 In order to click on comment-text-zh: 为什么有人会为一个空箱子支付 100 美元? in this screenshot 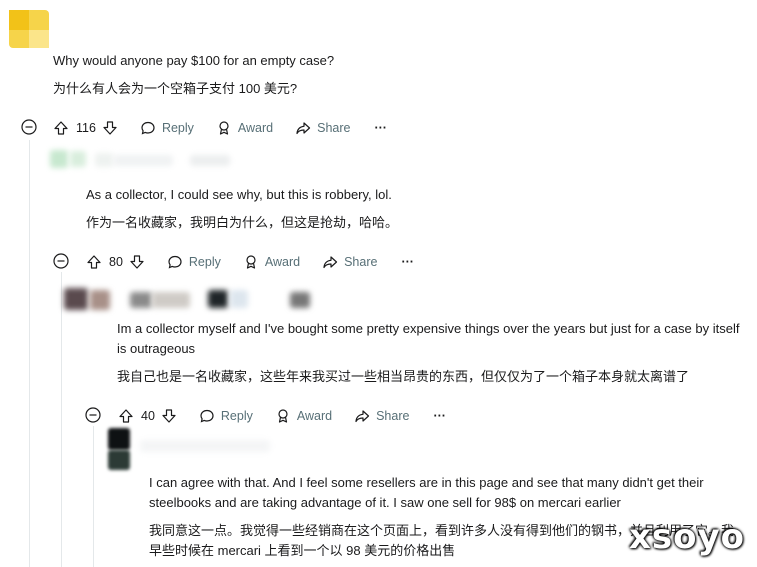, I will do `click(175, 88)`.